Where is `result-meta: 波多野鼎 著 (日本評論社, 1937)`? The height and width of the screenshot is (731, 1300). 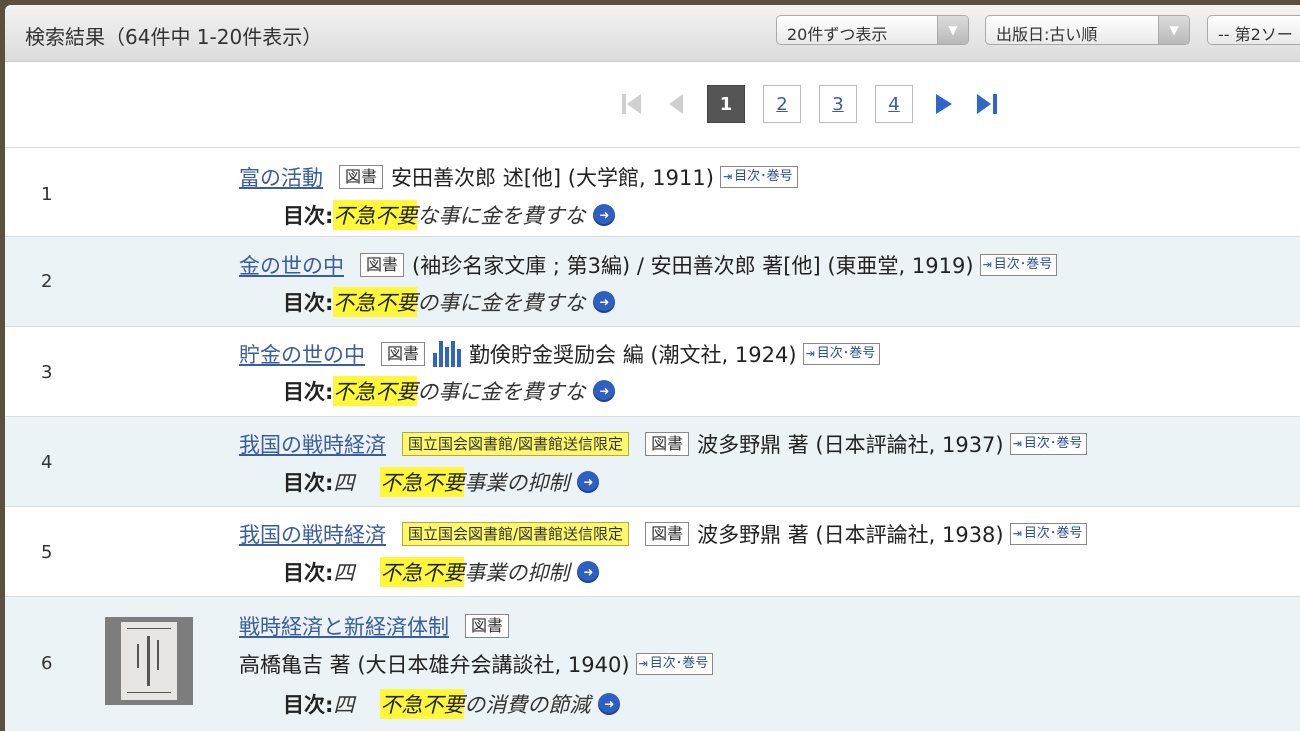
result-meta: 波多野鼎 著 (日本評論社, 1937) is located at coordinates (850, 445).